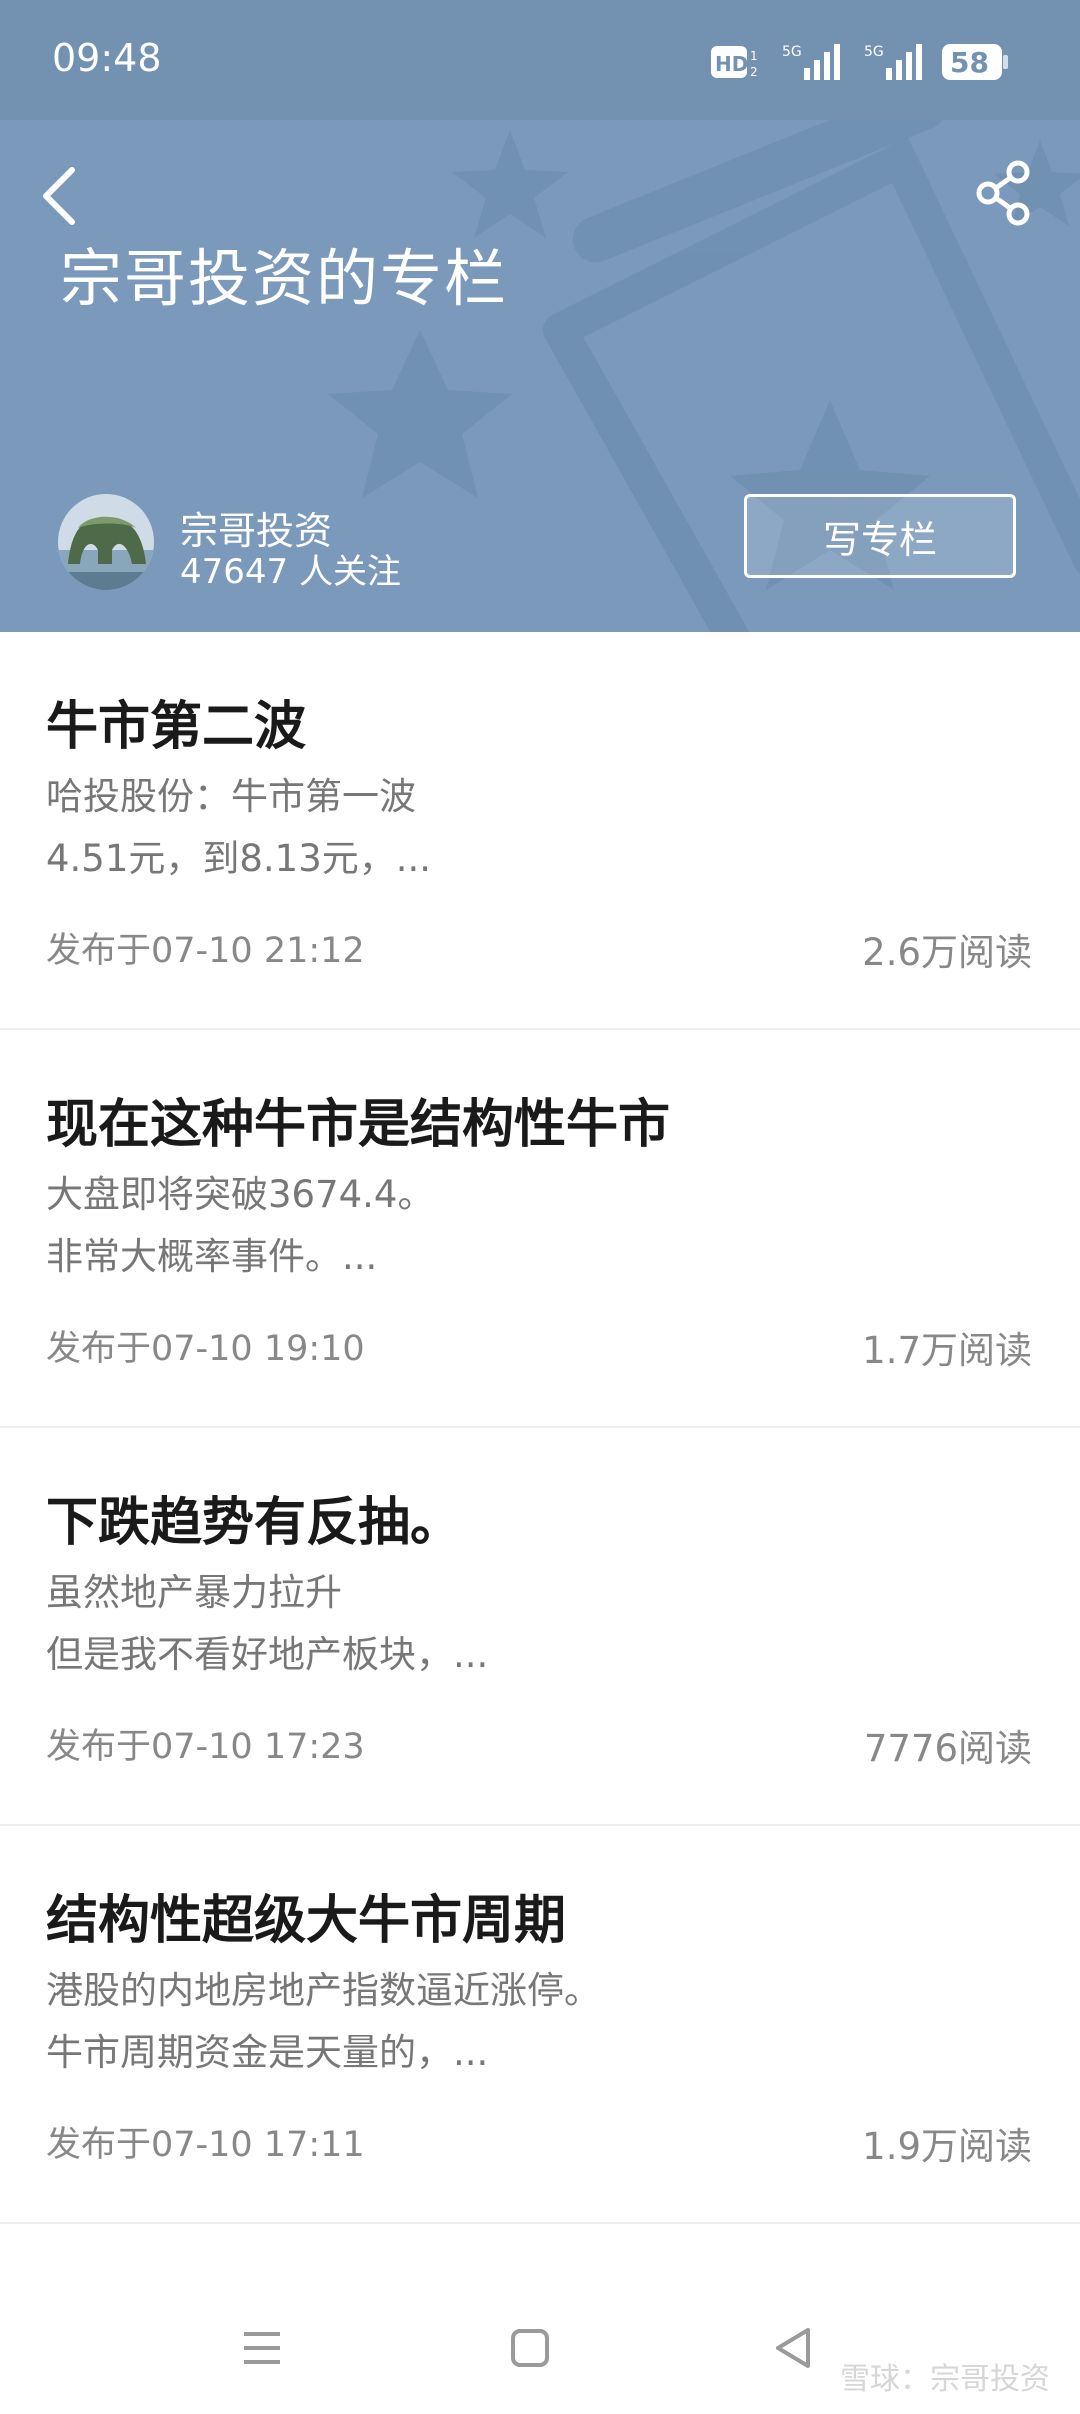  Describe the element at coordinates (358, 1125) in the screenshot. I see `article-title: 现在这种牛市是结构性牛市` at that location.